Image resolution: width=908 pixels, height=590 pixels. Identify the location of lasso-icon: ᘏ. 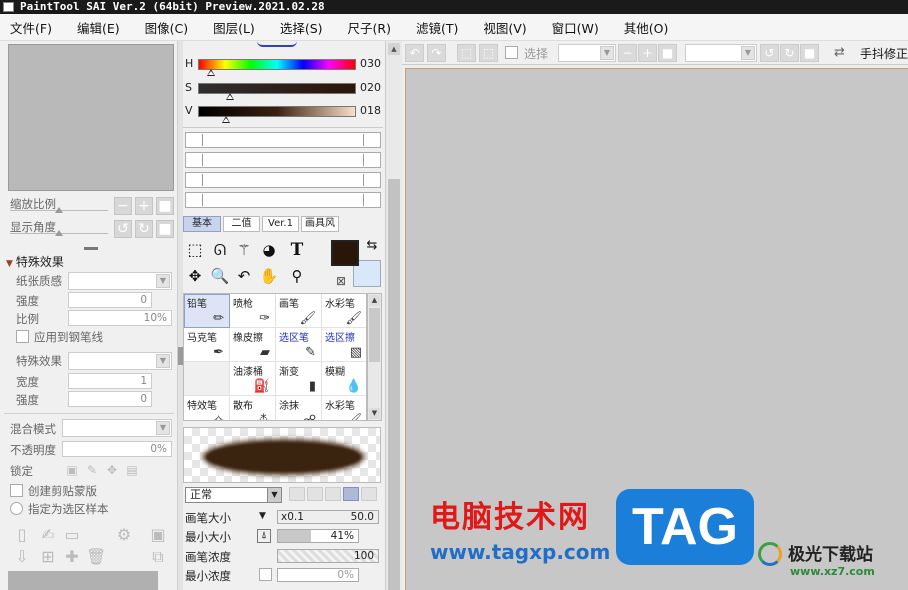
(220, 250).